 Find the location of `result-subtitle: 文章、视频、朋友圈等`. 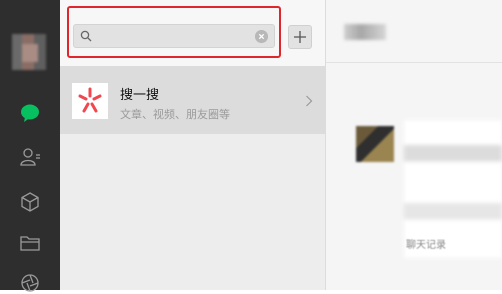

result-subtitle: 文章、视频、朋友圈等 is located at coordinates (175, 114).